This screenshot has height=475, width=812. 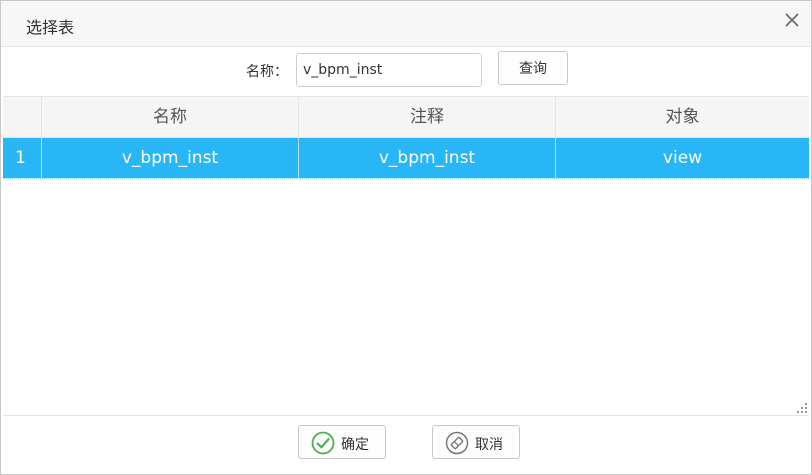 I want to click on query-button: 查询, so click(x=533, y=68).